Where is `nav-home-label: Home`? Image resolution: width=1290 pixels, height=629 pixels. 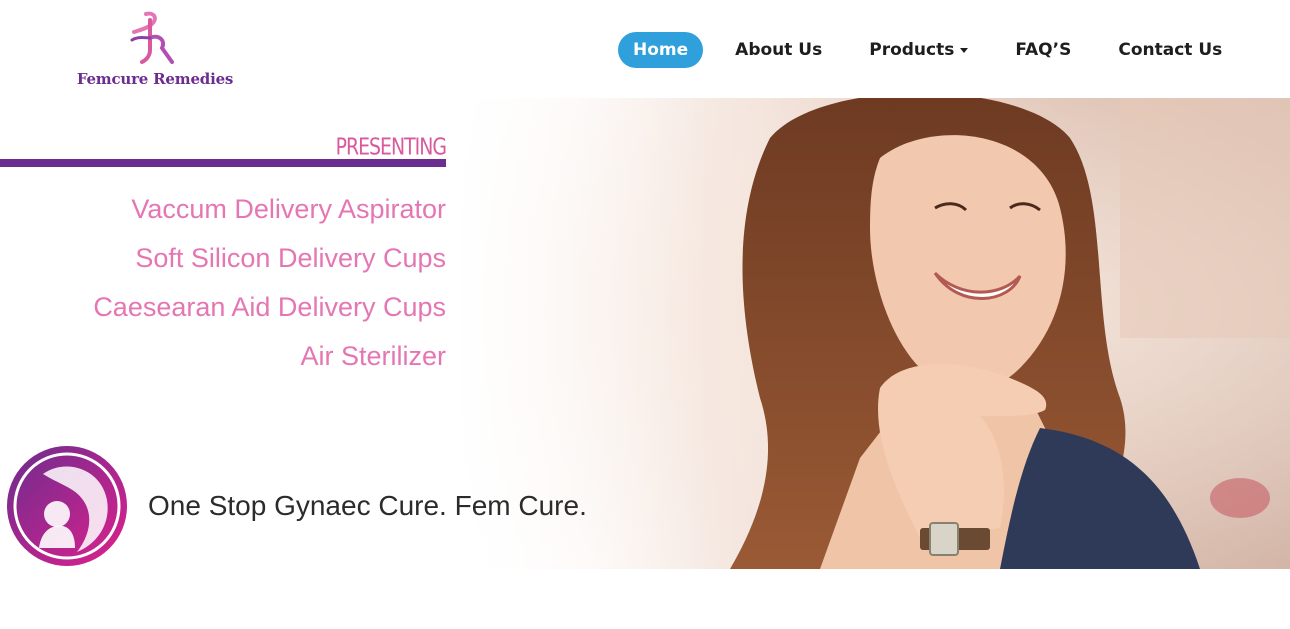
nav-home-label: Home is located at coordinates (661, 50).